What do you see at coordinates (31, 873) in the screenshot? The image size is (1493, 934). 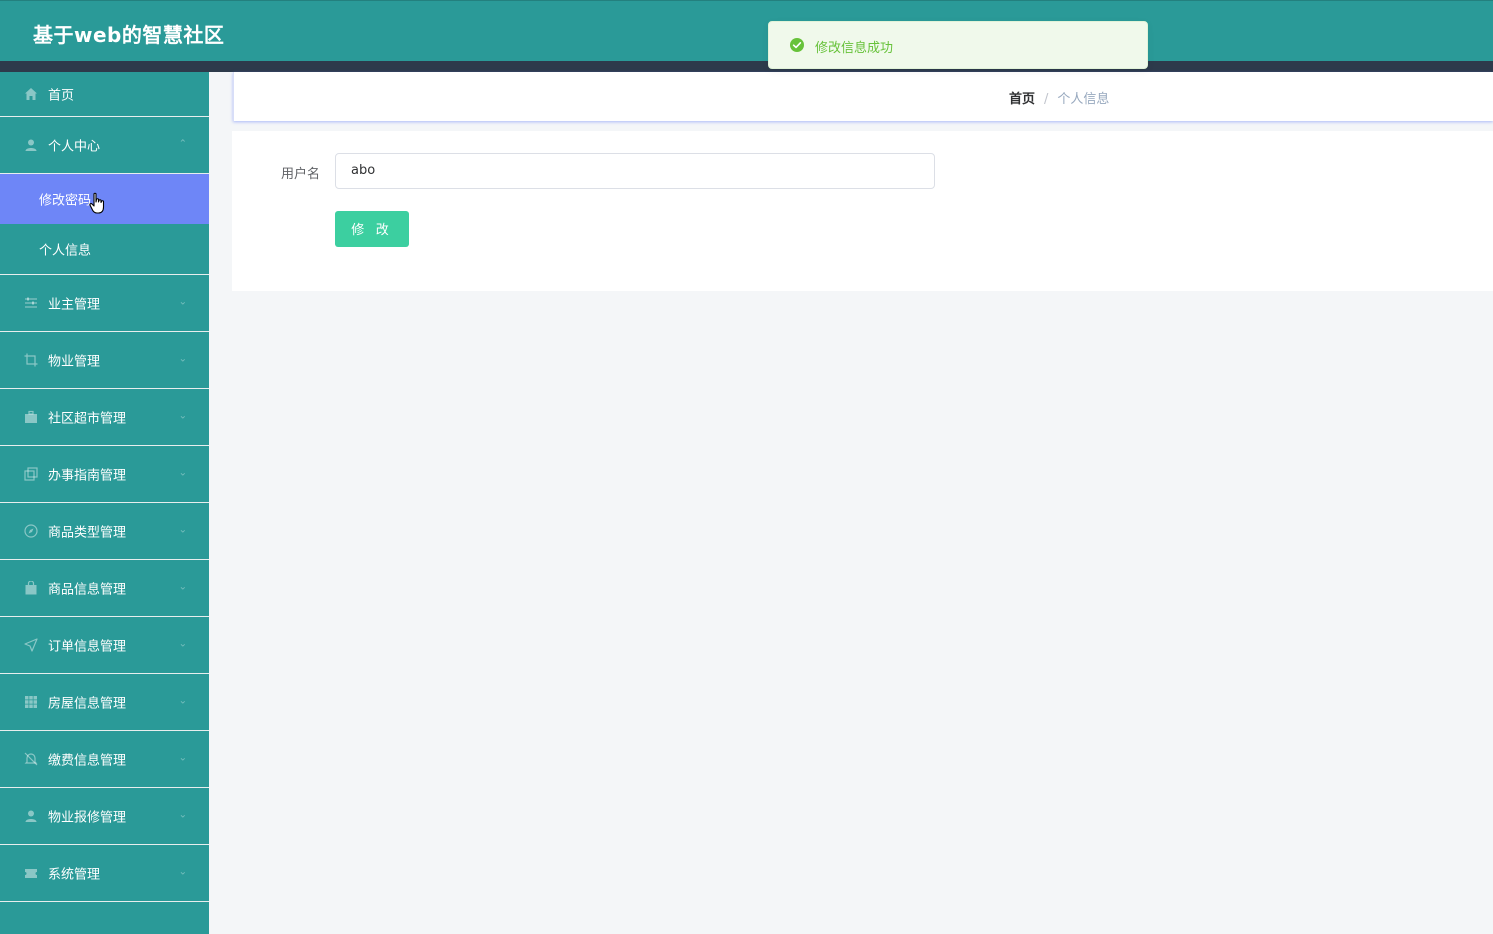 I see `ticket-icon` at bounding box center [31, 873].